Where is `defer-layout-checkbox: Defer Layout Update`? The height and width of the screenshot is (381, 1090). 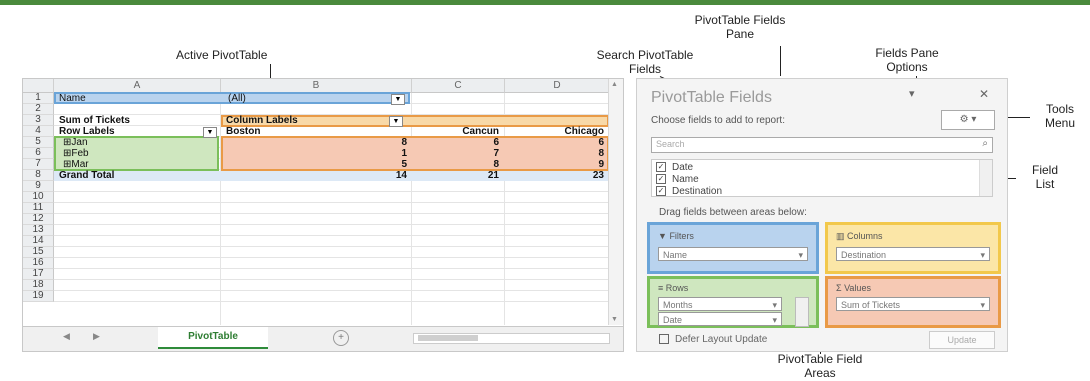
defer-layout-checkbox: Defer Layout Update is located at coordinates (713, 339).